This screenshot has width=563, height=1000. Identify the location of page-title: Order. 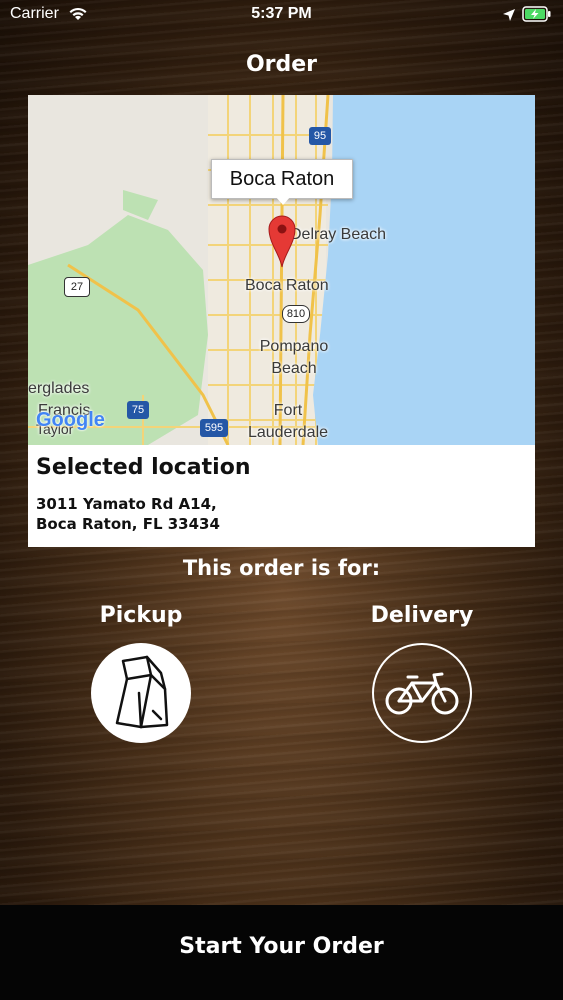
(281, 64).